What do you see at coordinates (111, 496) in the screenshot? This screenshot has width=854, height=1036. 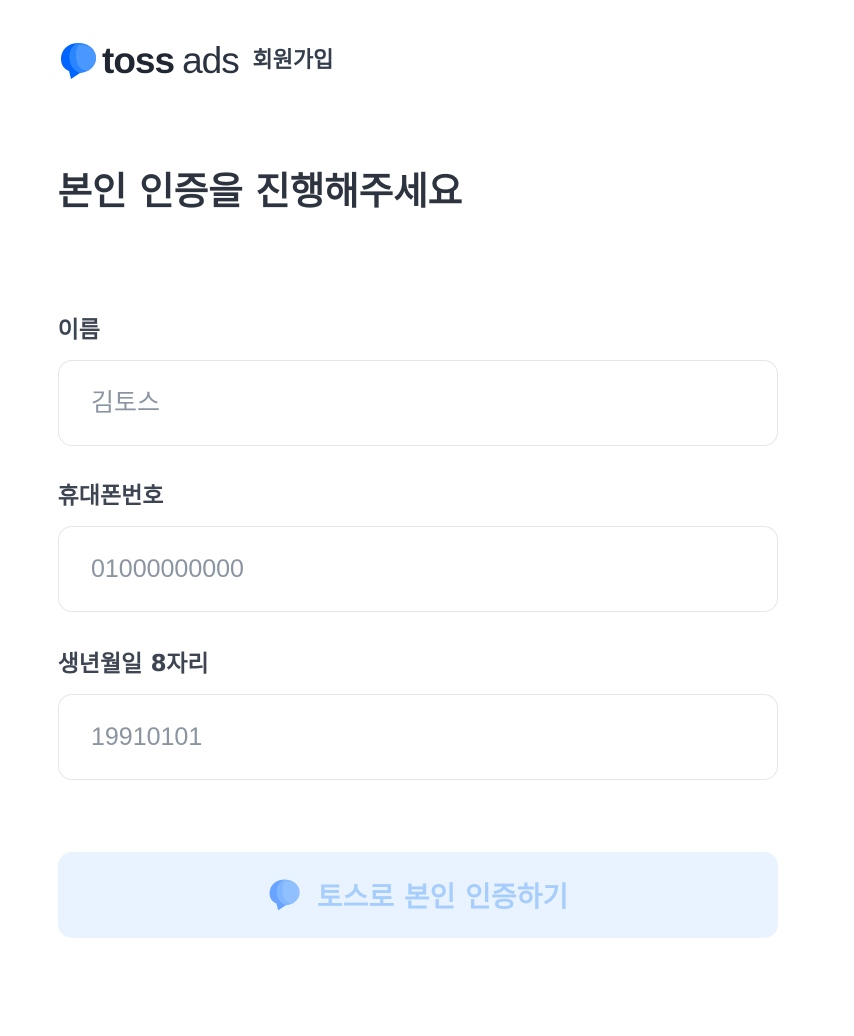 I see `phone-label: 휴대폰번호` at bounding box center [111, 496].